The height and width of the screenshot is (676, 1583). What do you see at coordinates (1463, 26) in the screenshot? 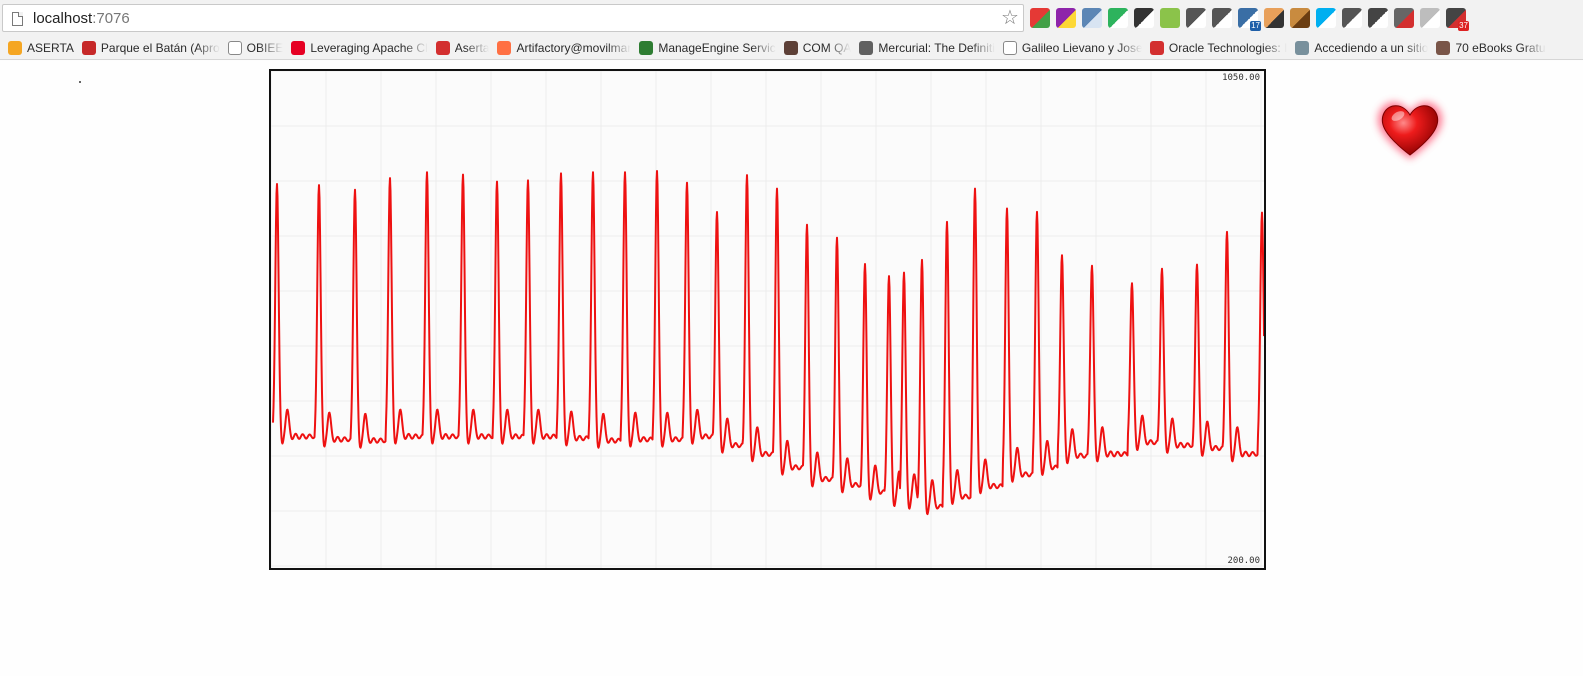
I see `extension-badge: 37` at bounding box center [1463, 26].